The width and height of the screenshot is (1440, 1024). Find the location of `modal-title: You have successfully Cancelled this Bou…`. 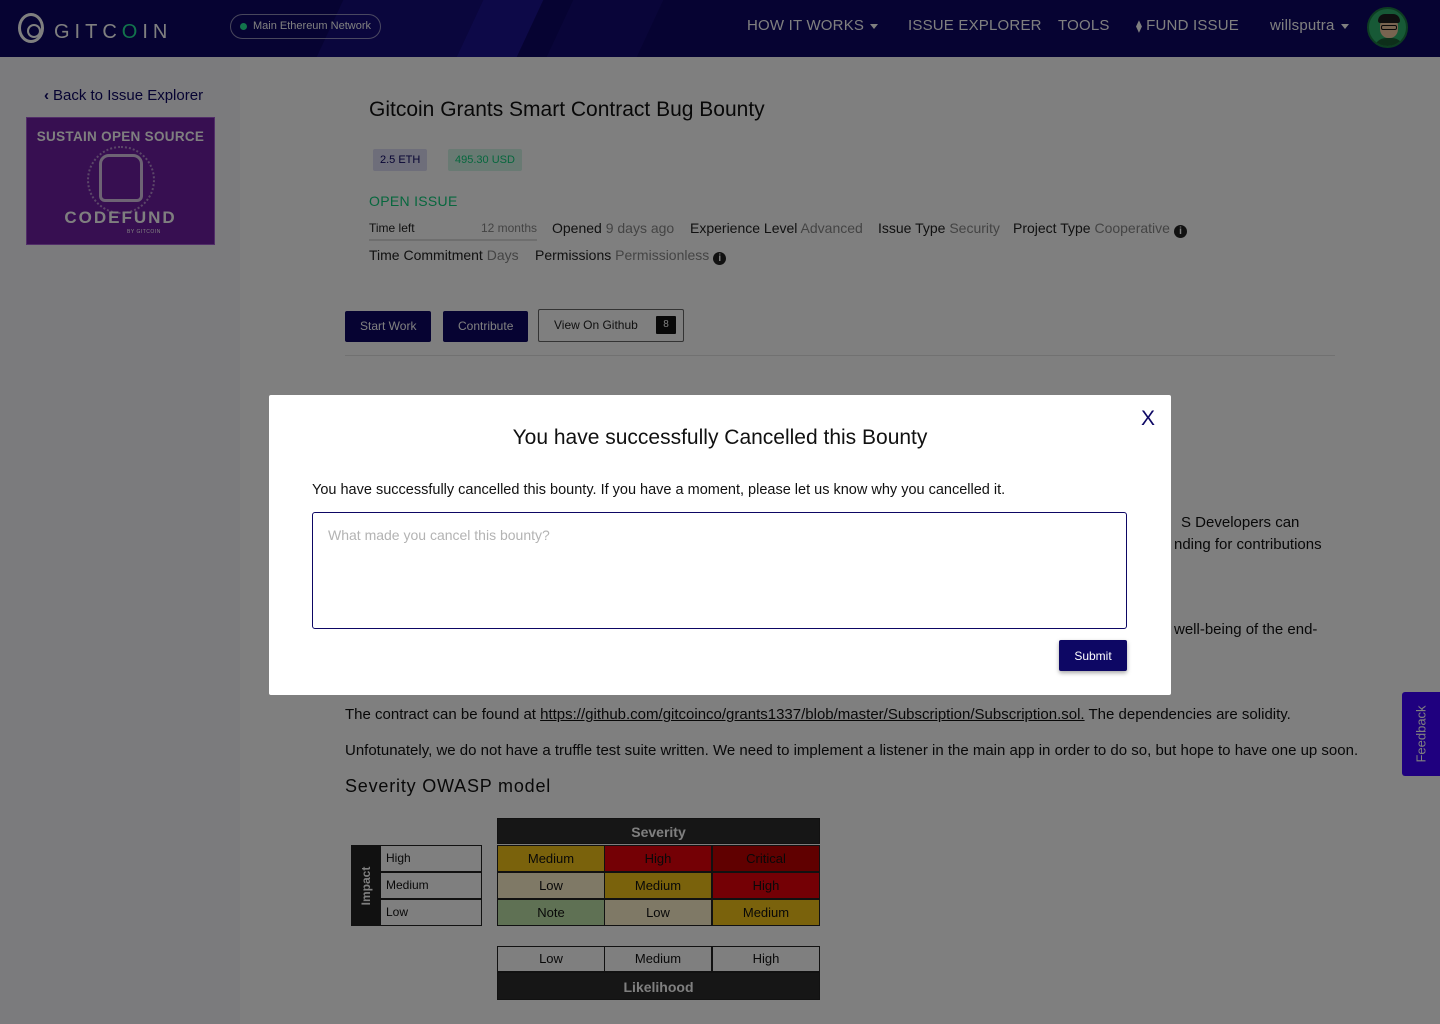

modal-title: You have successfully Cancelled this Bou… is located at coordinates (720, 437).